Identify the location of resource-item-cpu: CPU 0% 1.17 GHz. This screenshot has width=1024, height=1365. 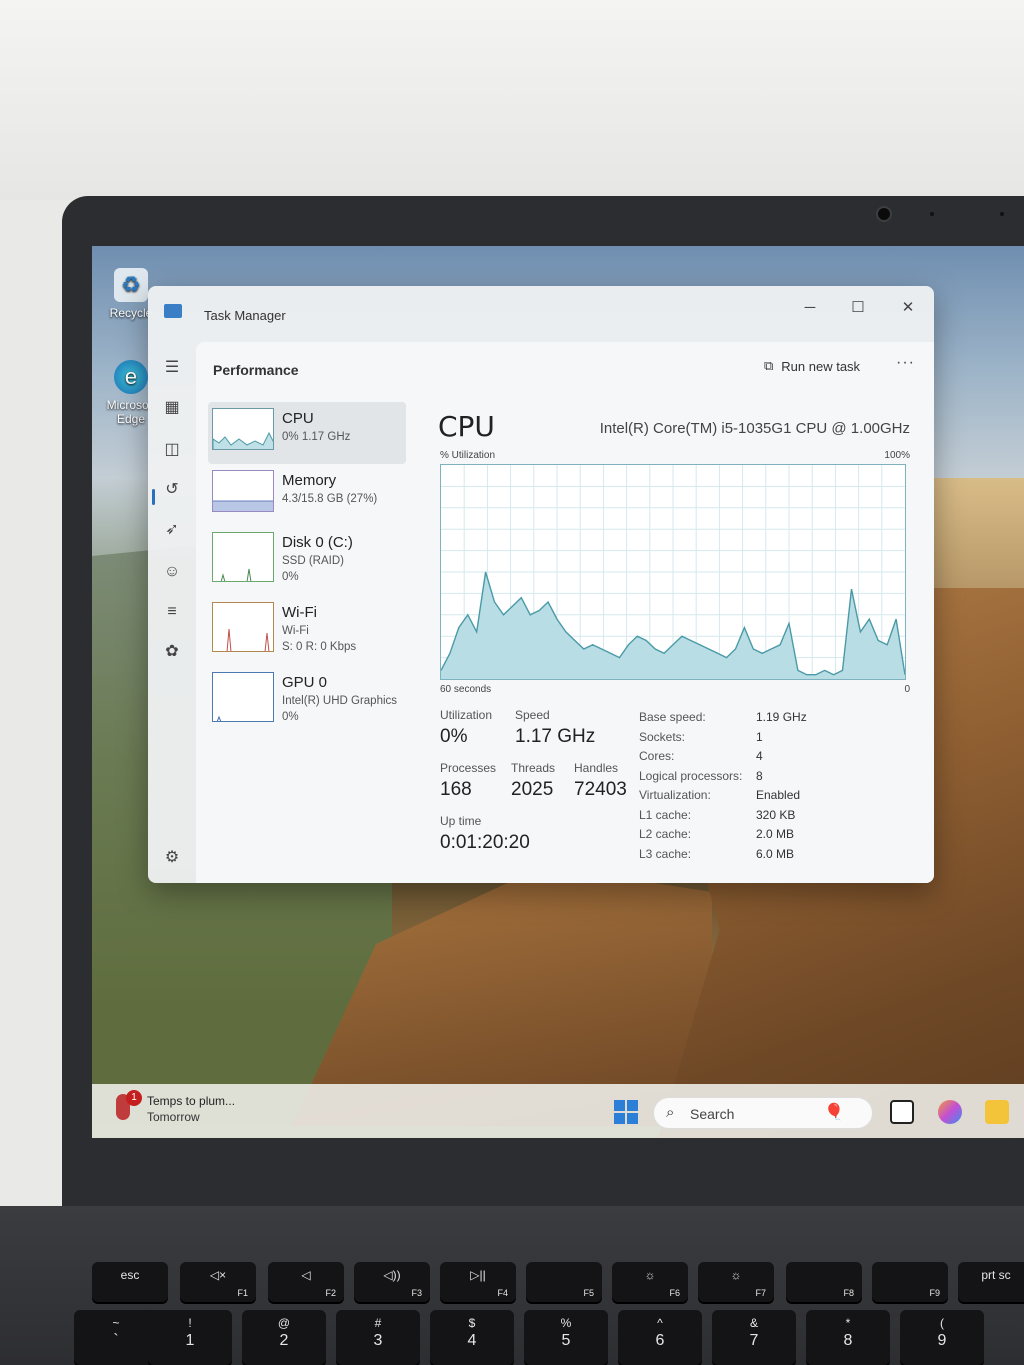
(307, 433).